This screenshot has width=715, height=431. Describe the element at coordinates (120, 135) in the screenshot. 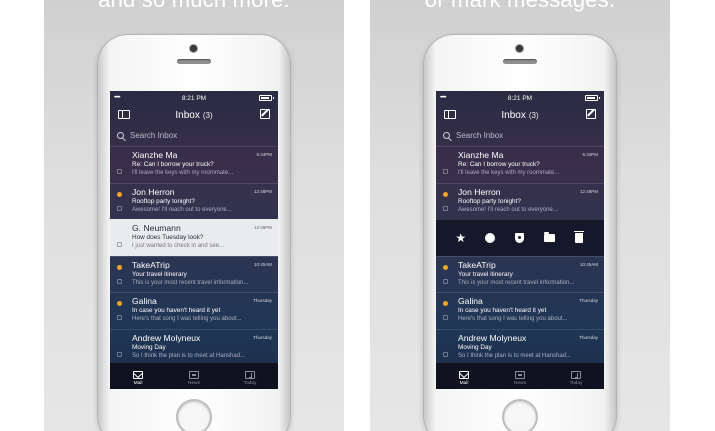

I see `search-icon` at that location.